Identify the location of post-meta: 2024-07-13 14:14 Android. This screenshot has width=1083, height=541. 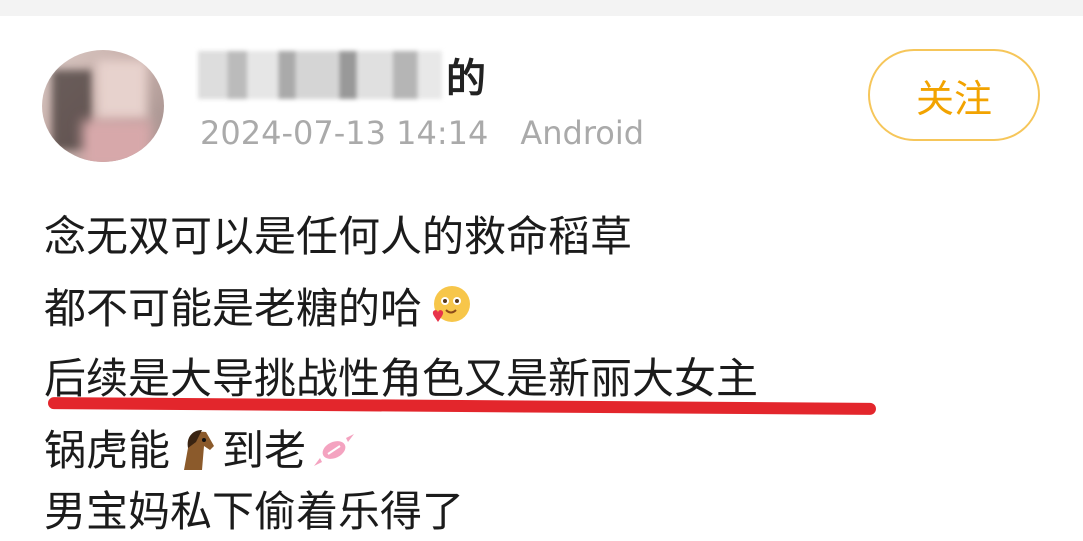
(422, 133).